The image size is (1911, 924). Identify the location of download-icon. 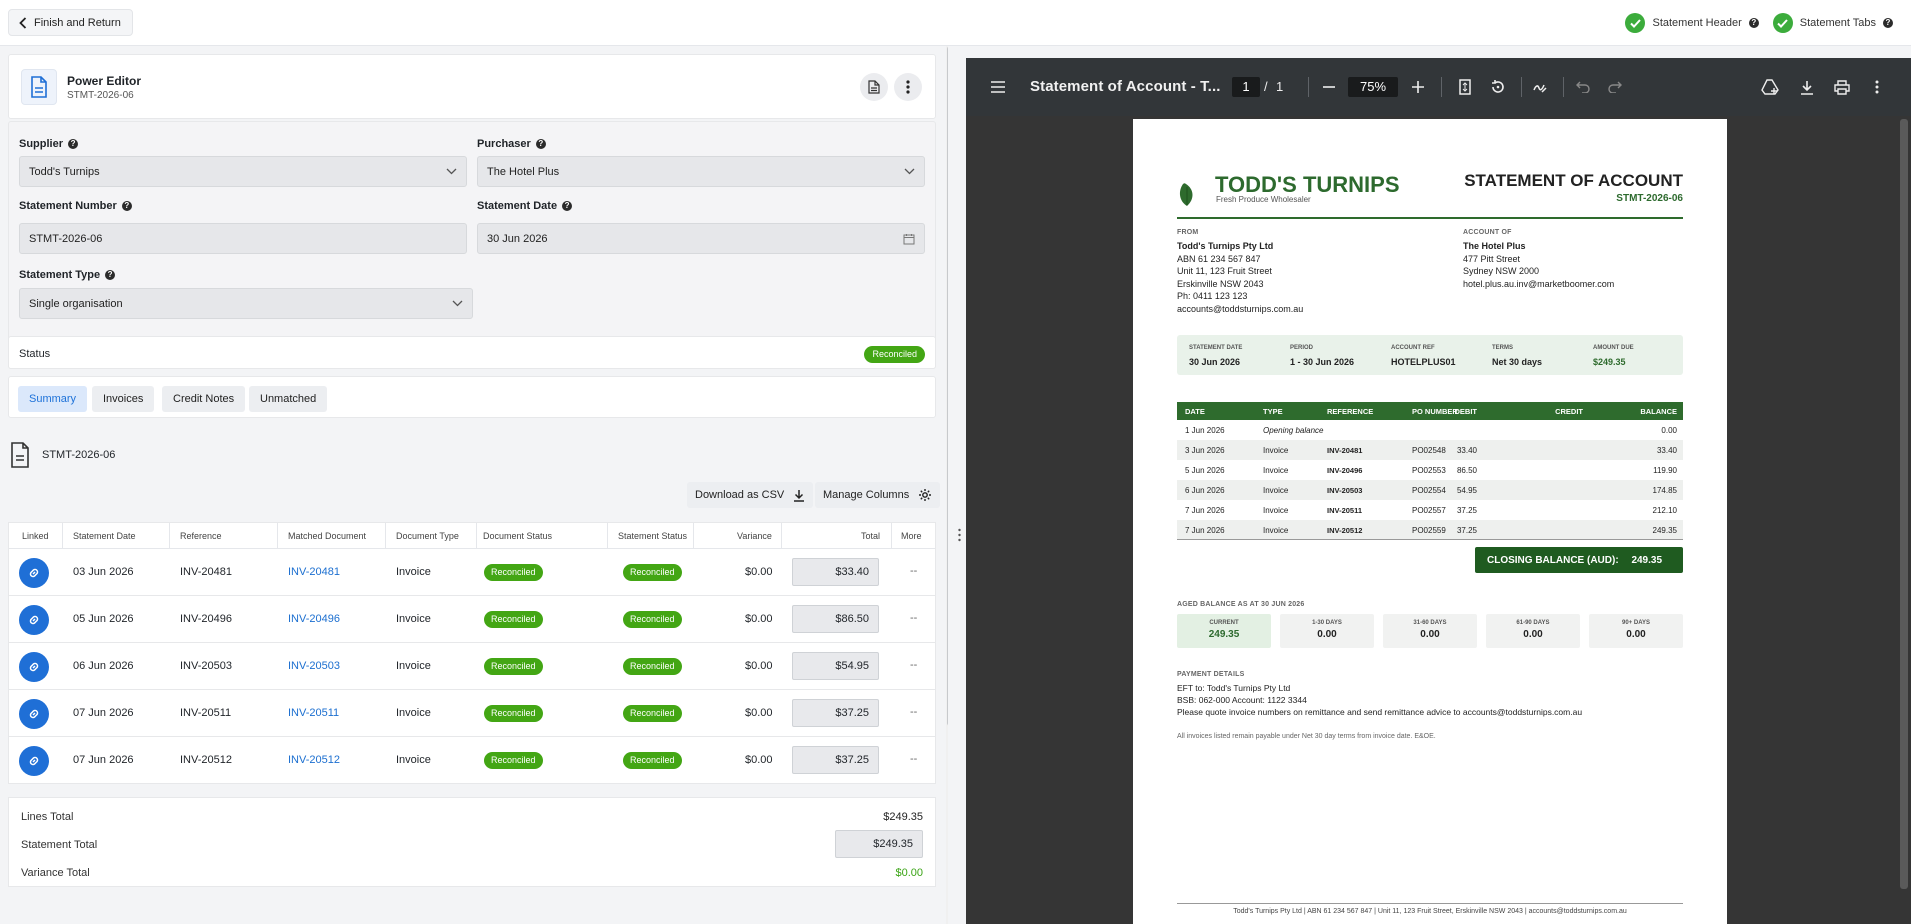
(1807, 87).